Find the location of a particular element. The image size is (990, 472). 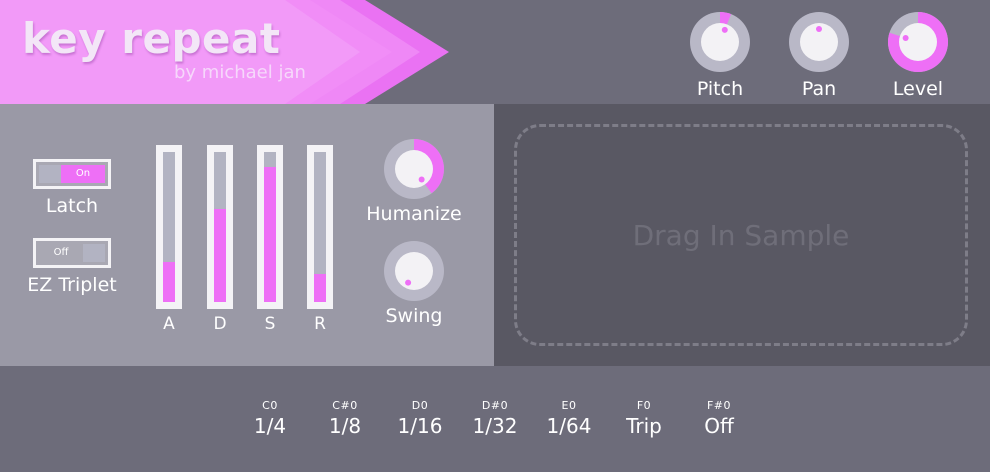

key-note: D0 is located at coordinates (420, 405).